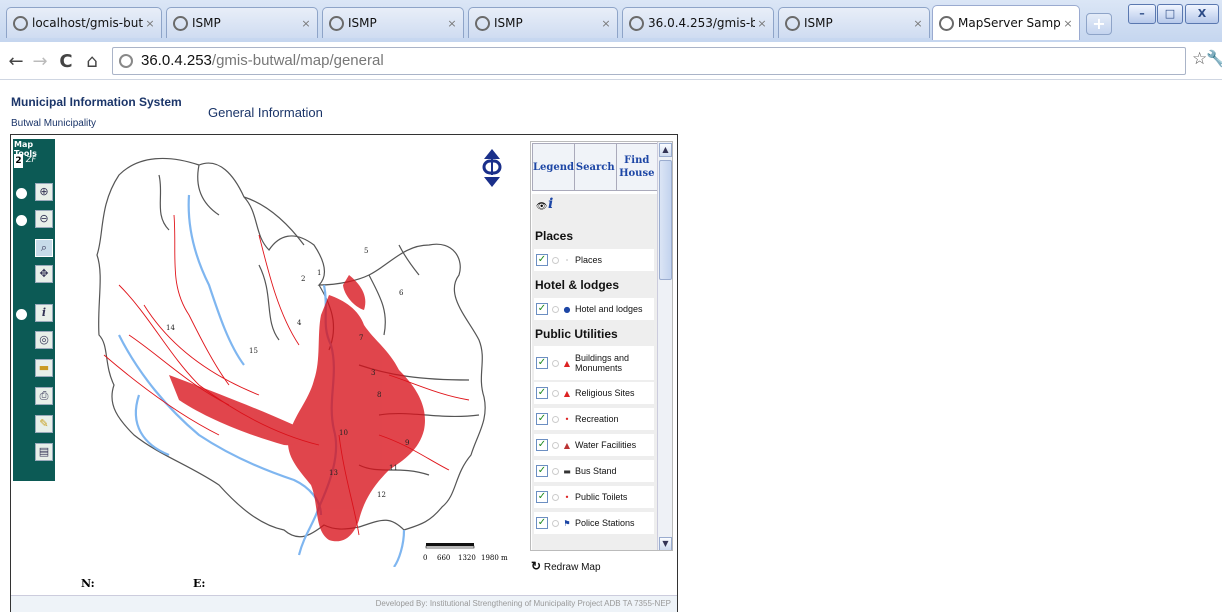 The height and width of the screenshot is (612, 1222). What do you see at coordinates (1009, 23) in the screenshot?
I see `tab-label: MapServer Sample Appl` at bounding box center [1009, 23].